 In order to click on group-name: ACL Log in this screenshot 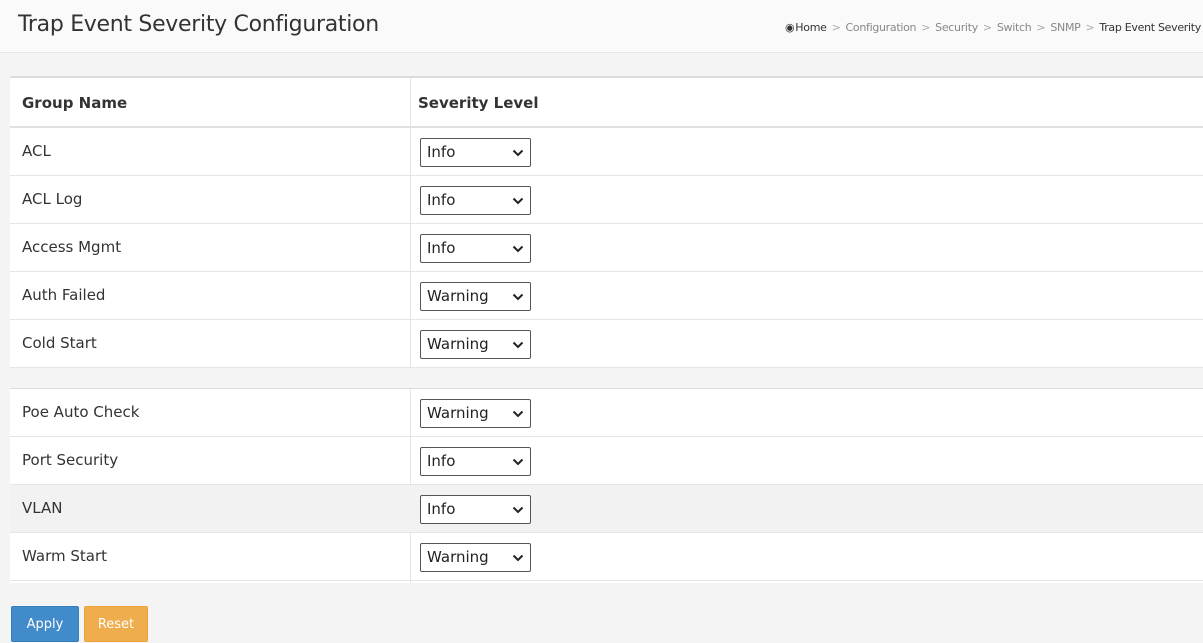, I will do `click(52, 199)`.